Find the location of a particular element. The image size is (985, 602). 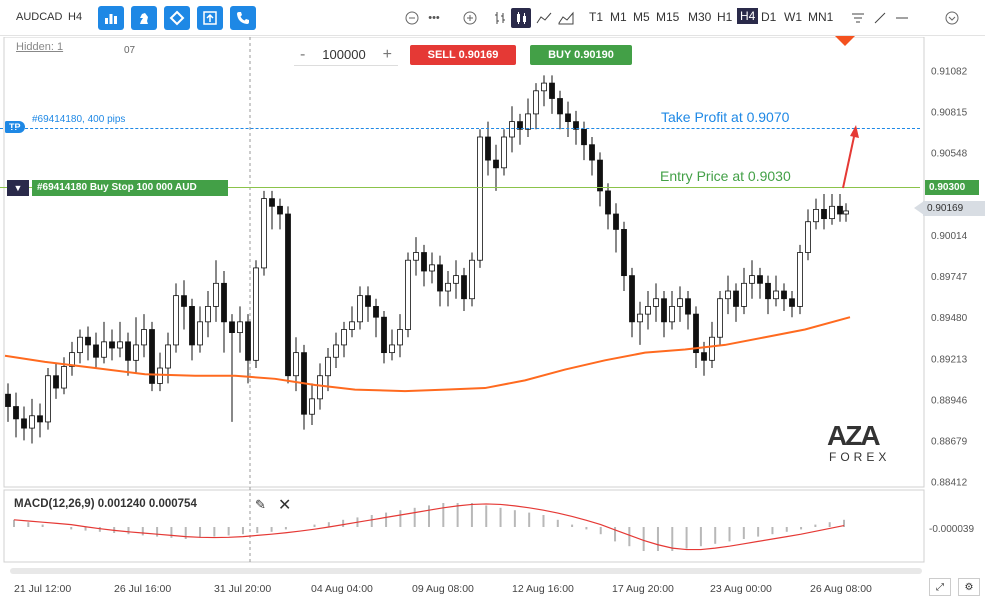

tf-h1: H1 is located at coordinates (724, 17).